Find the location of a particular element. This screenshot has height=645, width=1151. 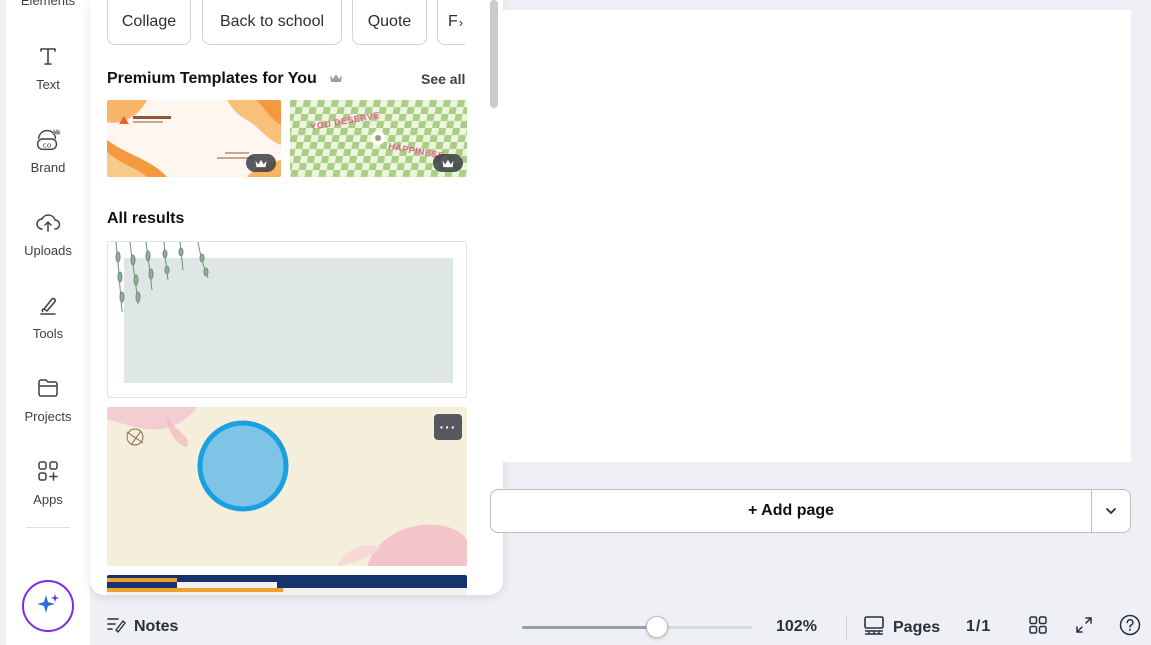

rail-item-label: Tools is located at coordinates (48, 333).